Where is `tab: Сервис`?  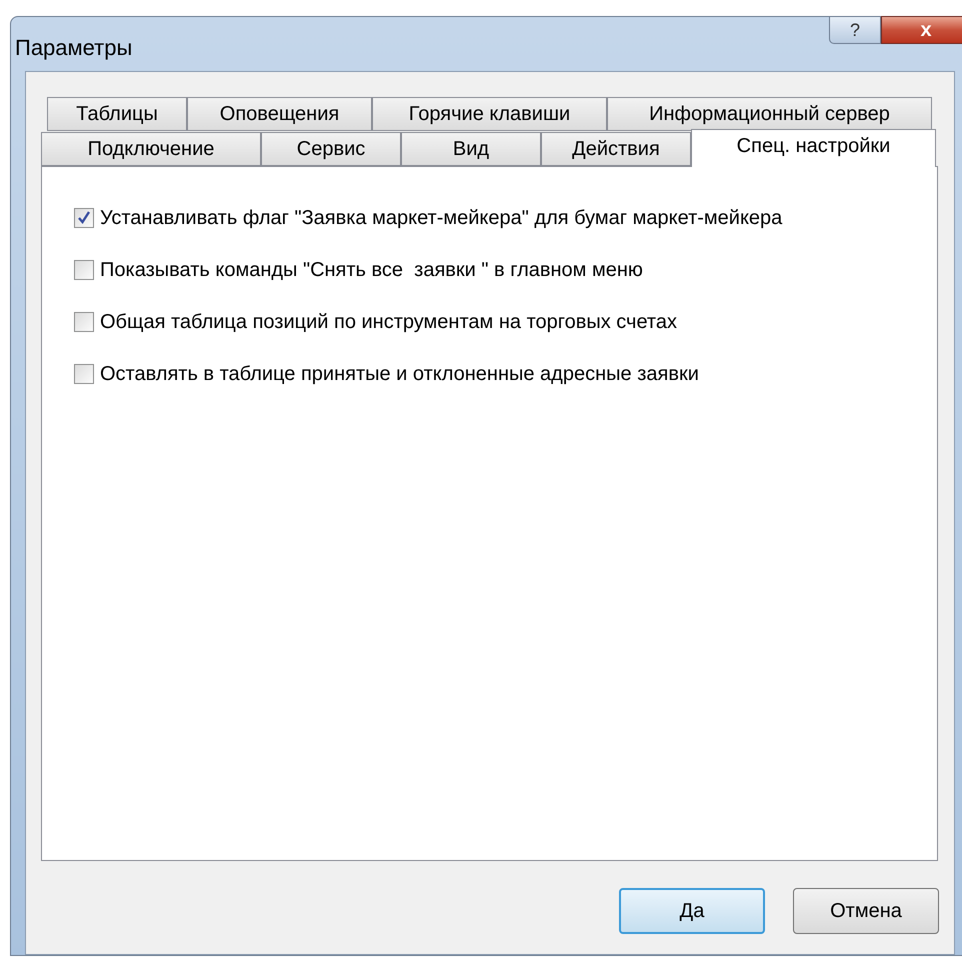 tab: Сервис is located at coordinates (331, 149).